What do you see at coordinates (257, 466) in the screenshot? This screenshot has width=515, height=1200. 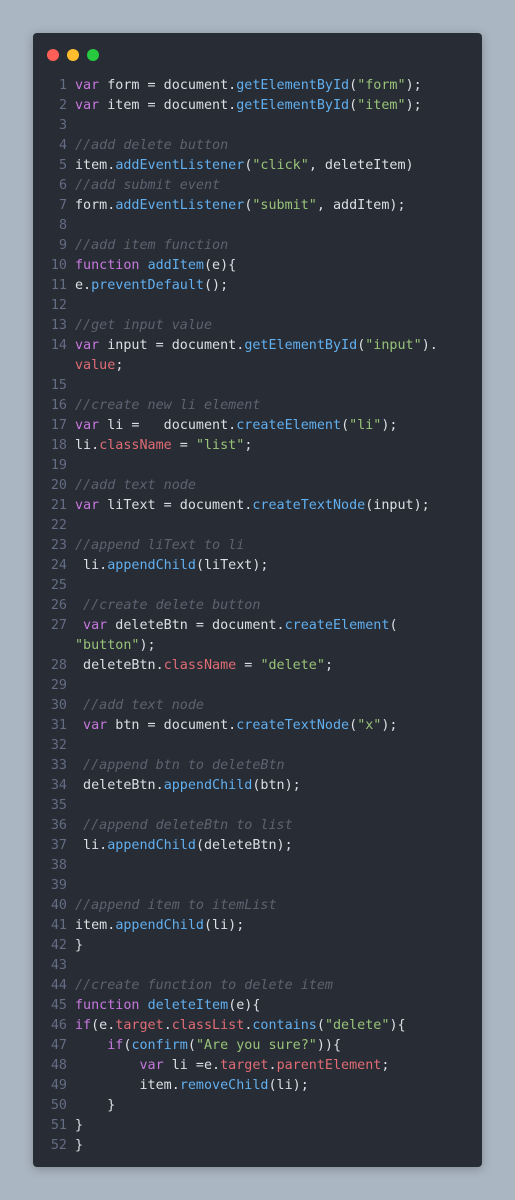 I see `code-line: 19` at bounding box center [257, 466].